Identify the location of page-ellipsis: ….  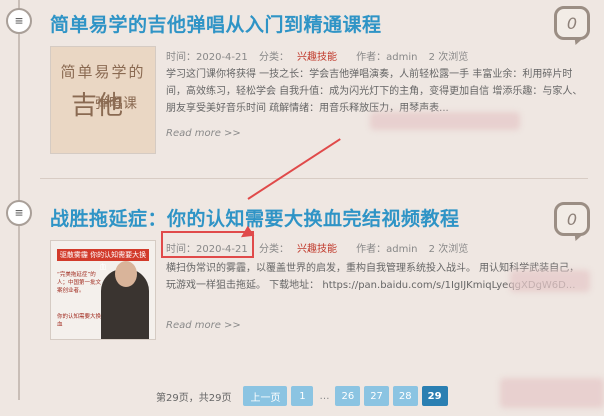
(324, 396).